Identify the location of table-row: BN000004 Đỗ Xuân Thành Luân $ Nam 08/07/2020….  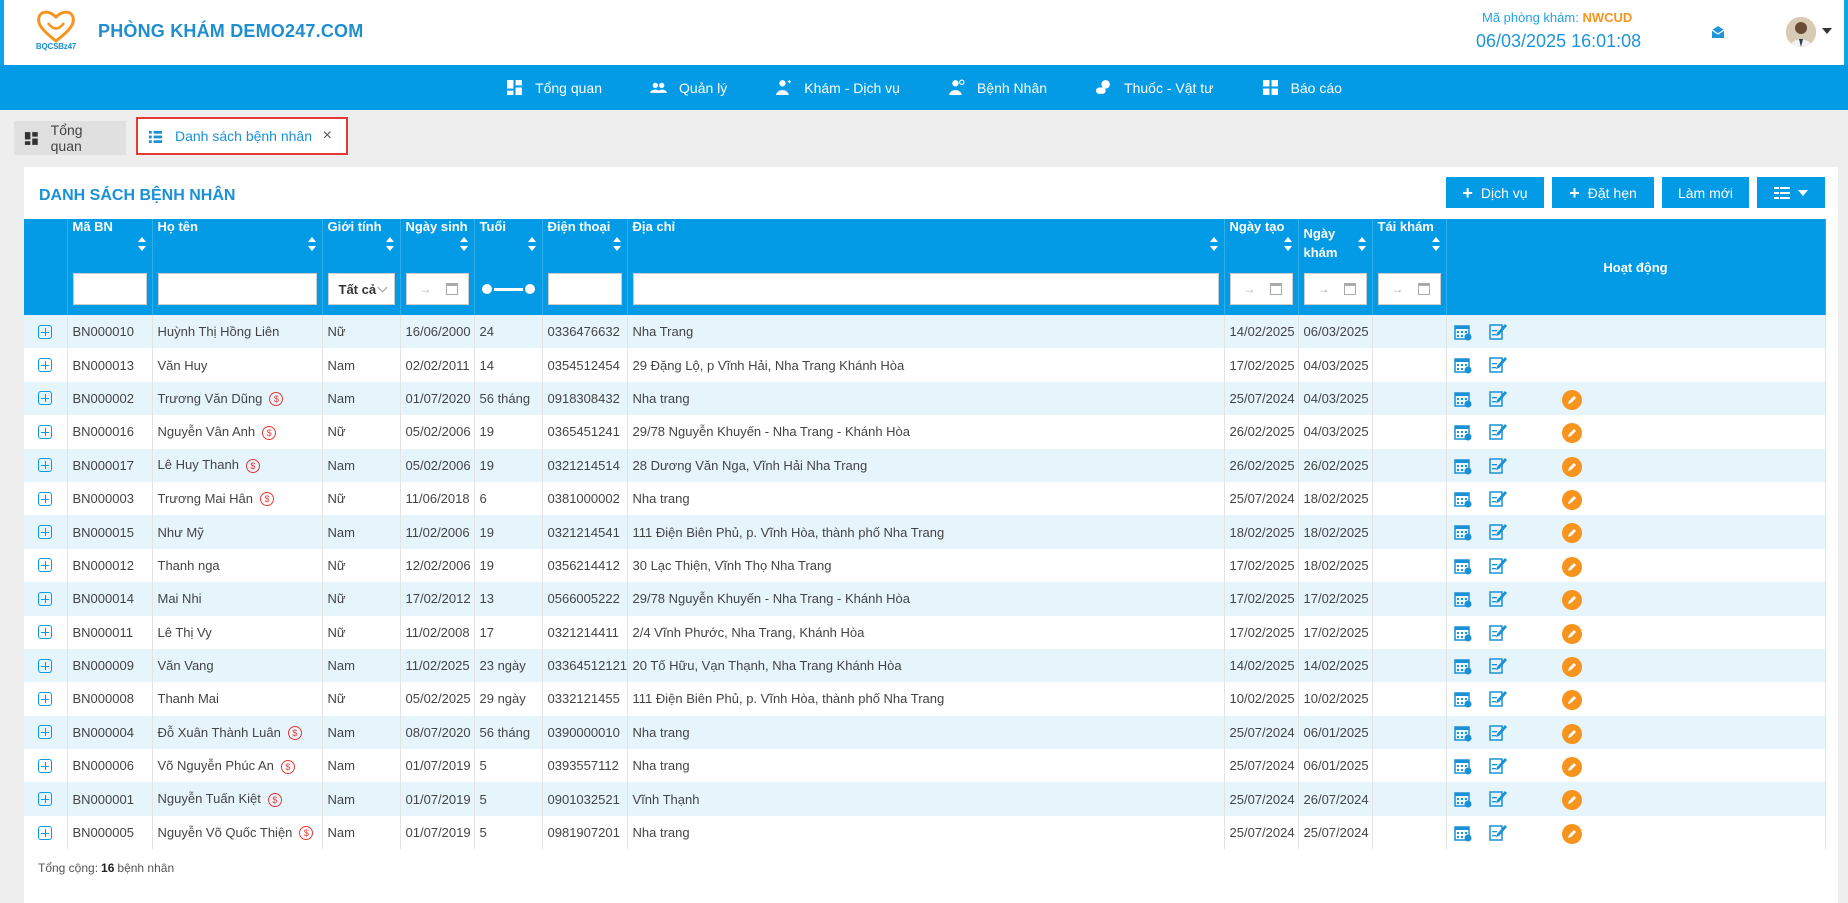
(925, 732).